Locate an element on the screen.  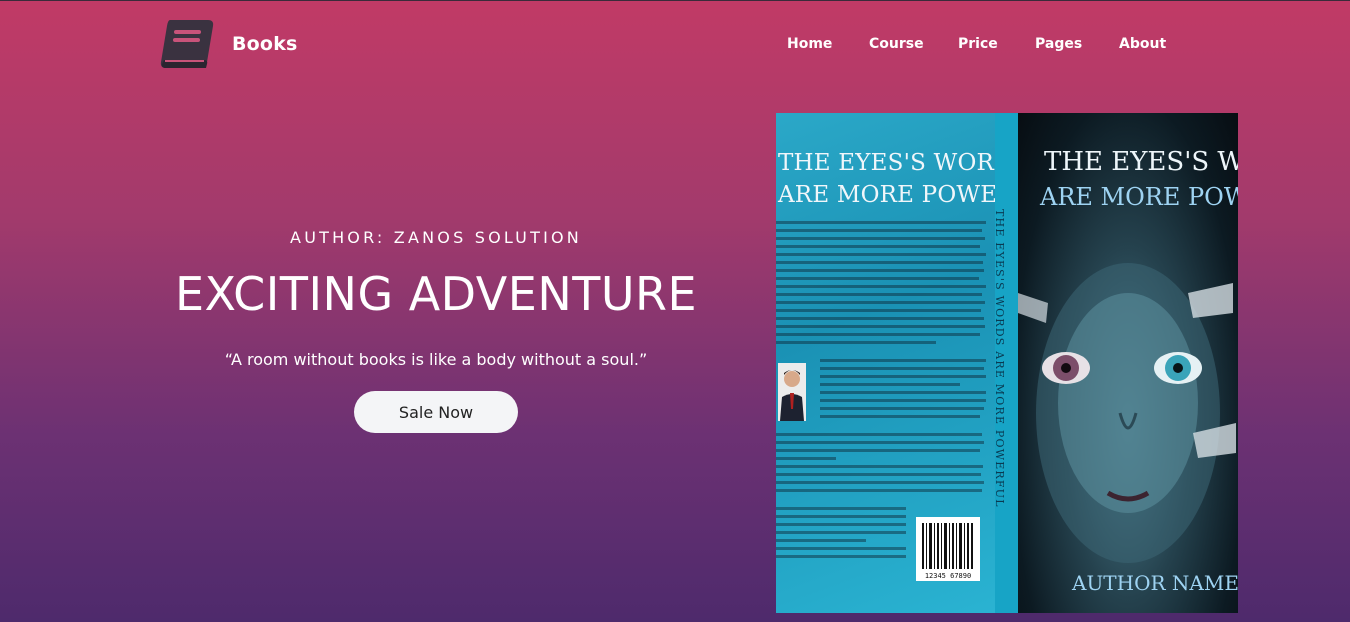
top-border is located at coordinates (675, 0).